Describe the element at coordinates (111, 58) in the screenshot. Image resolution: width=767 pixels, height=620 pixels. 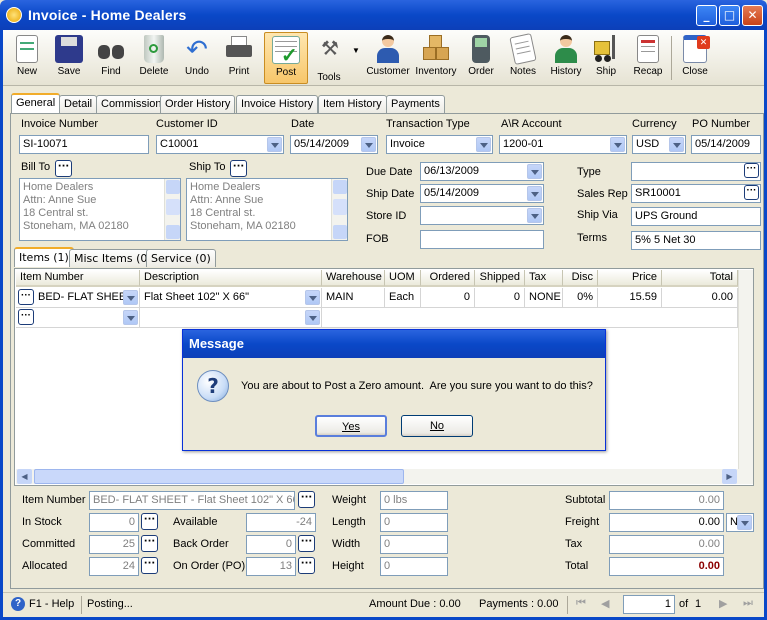
I see `find-button: Find` at that location.